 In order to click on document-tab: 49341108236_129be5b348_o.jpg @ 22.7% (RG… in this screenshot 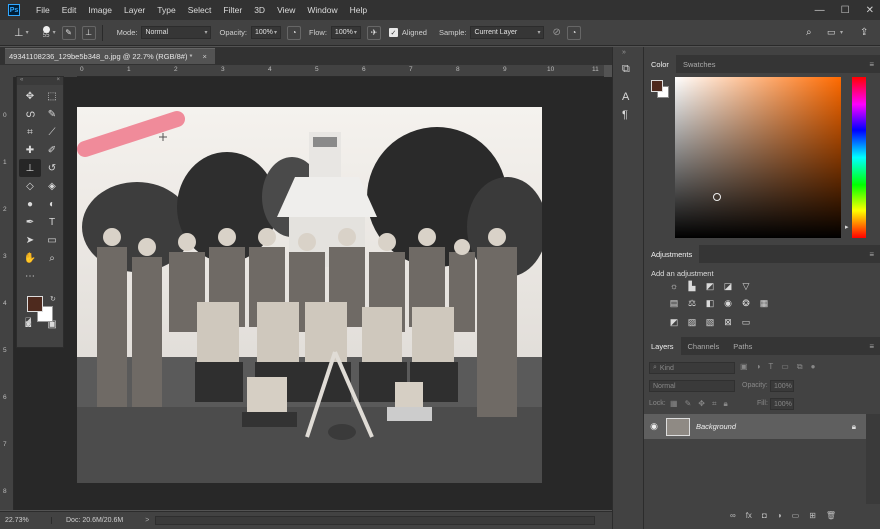, I will do `click(110, 56)`.